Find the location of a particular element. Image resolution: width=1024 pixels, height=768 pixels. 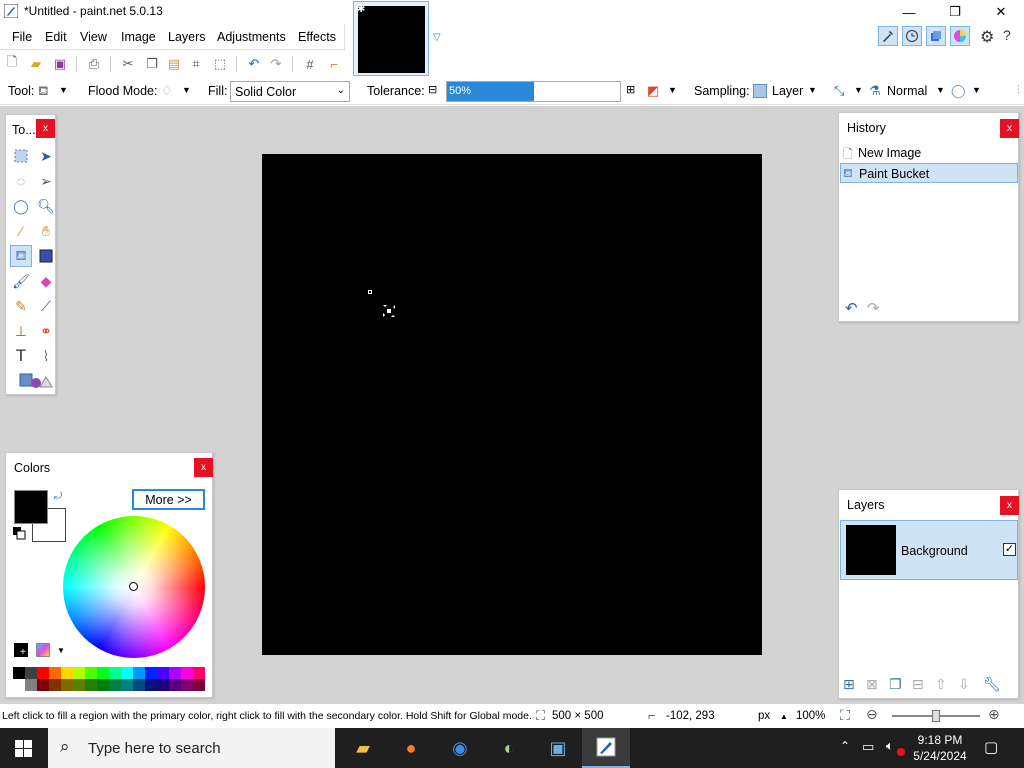

grid-icon: # is located at coordinates (310, 64).